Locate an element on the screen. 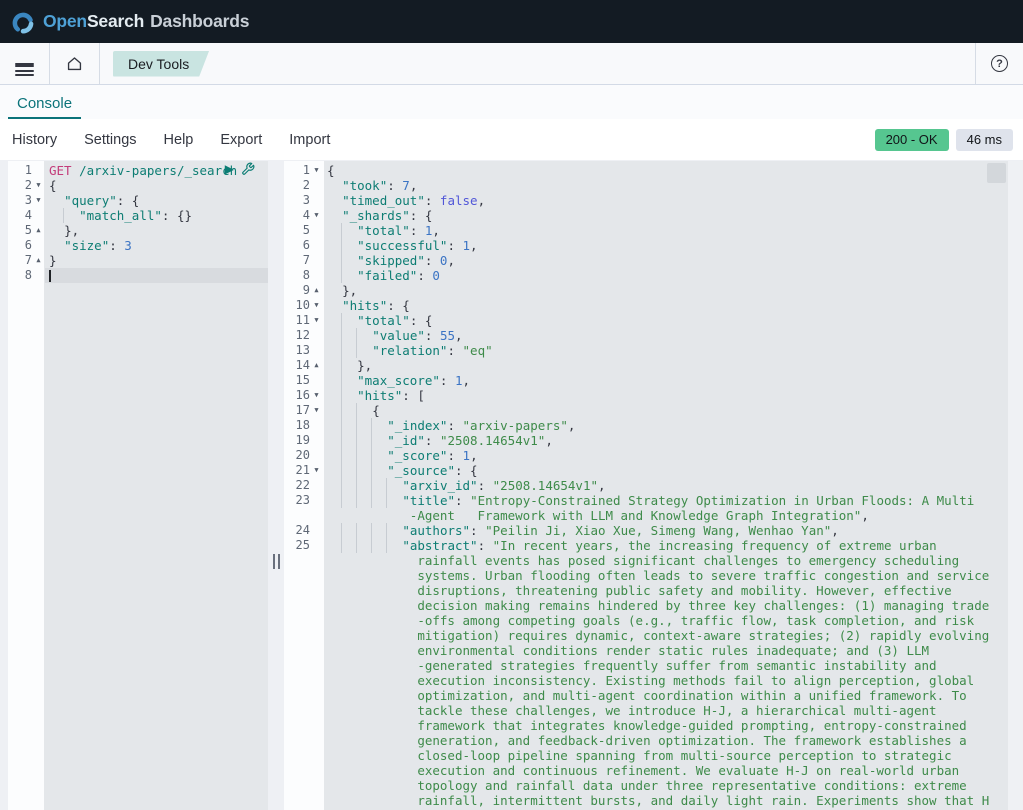 The image size is (1023, 810). line-number: 7 is located at coordinates (28, 260).